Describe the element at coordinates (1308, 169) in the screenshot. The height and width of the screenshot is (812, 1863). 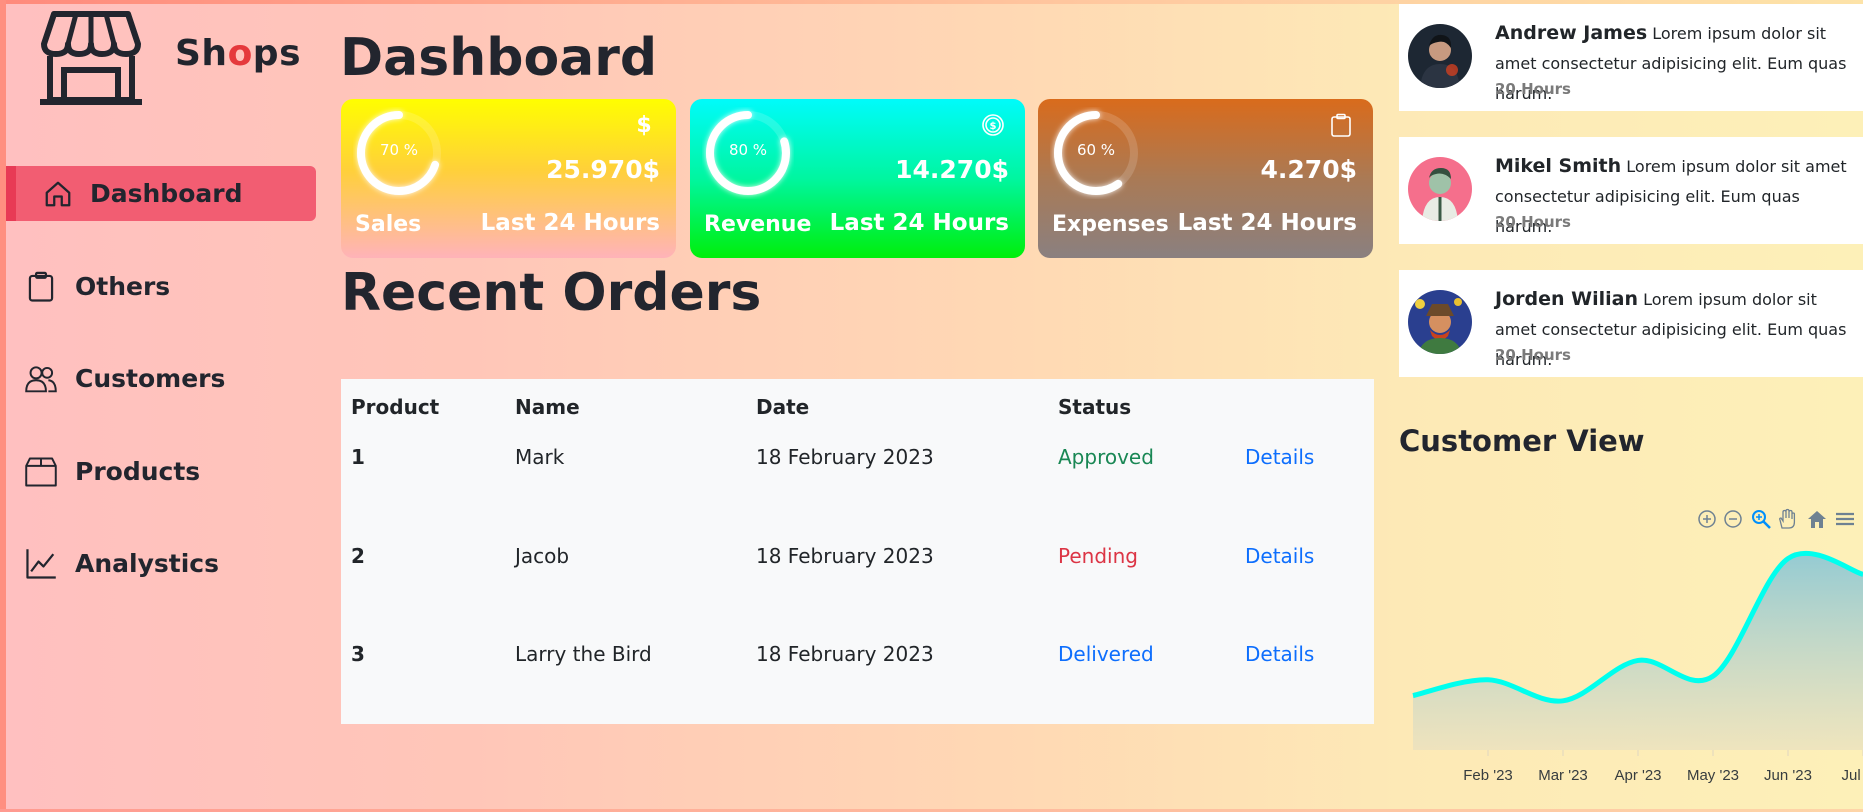
I see `card-value: 4.270$` at that location.